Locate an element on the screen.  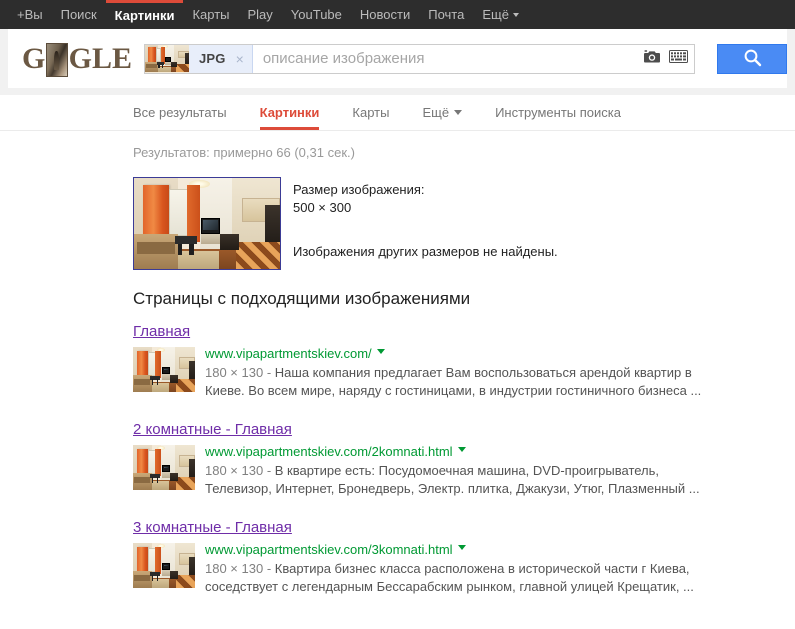
logo-letter-g1: G is located at coordinates (34, 58).